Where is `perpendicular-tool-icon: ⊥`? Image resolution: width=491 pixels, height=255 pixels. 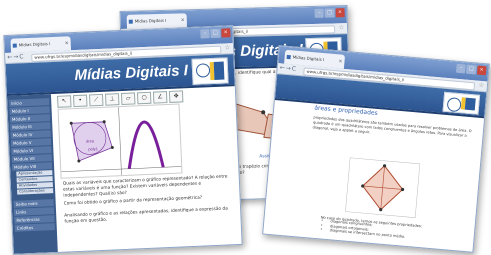 perpendicular-tool-icon: ⊥ is located at coordinates (112, 99).